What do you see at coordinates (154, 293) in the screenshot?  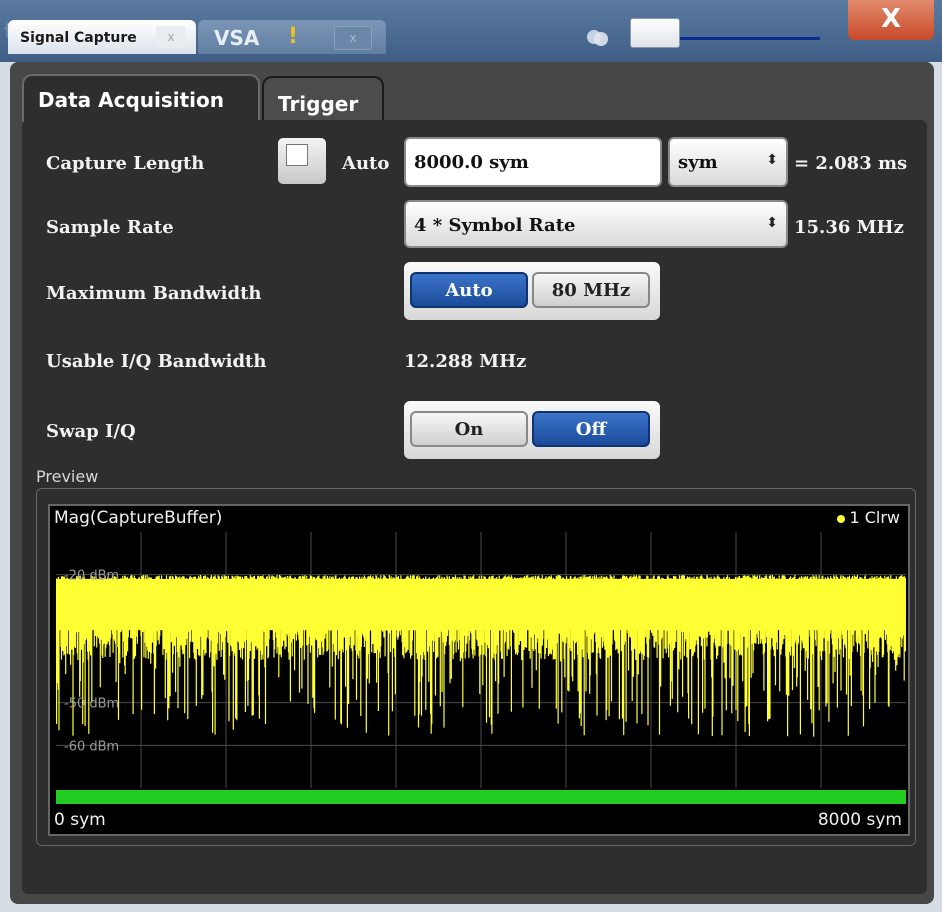 I see `maximum-bandwidth-label: Maximum Bandwidth` at bounding box center [154, 293].